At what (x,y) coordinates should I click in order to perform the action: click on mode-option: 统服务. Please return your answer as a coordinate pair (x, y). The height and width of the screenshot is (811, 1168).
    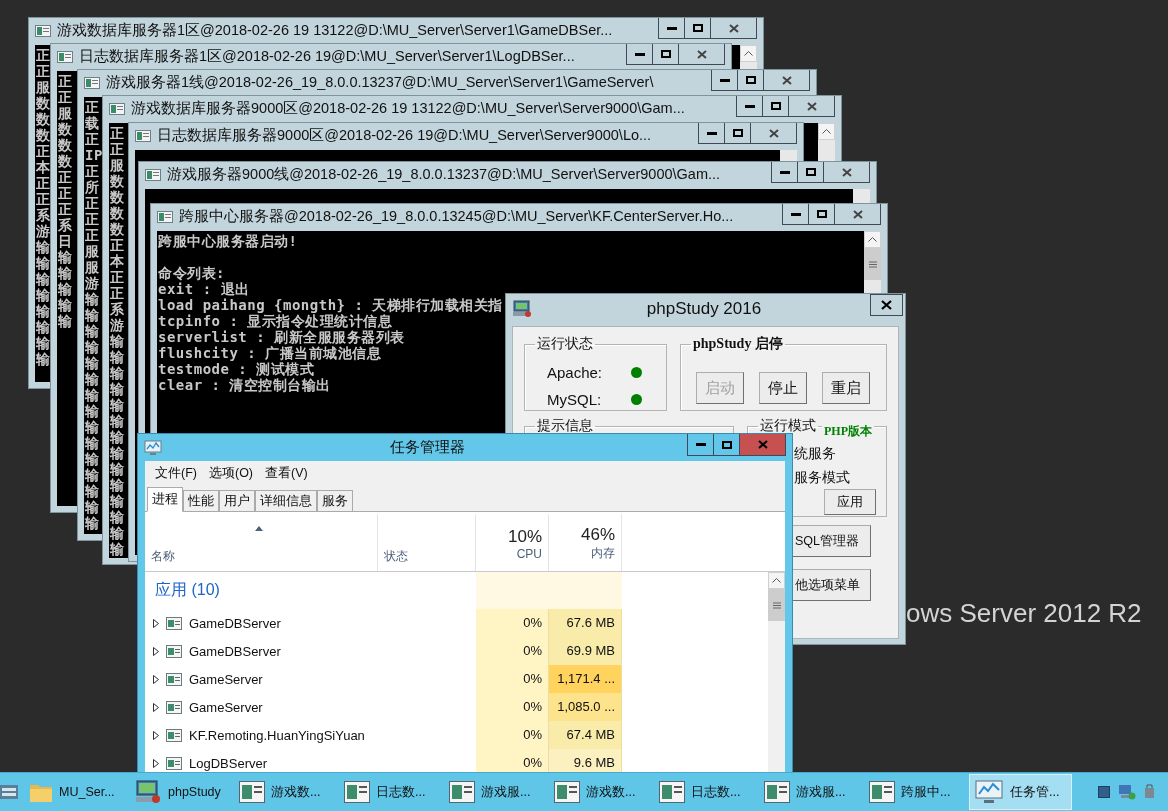
    Looking at the image, I should click on (815, 453).